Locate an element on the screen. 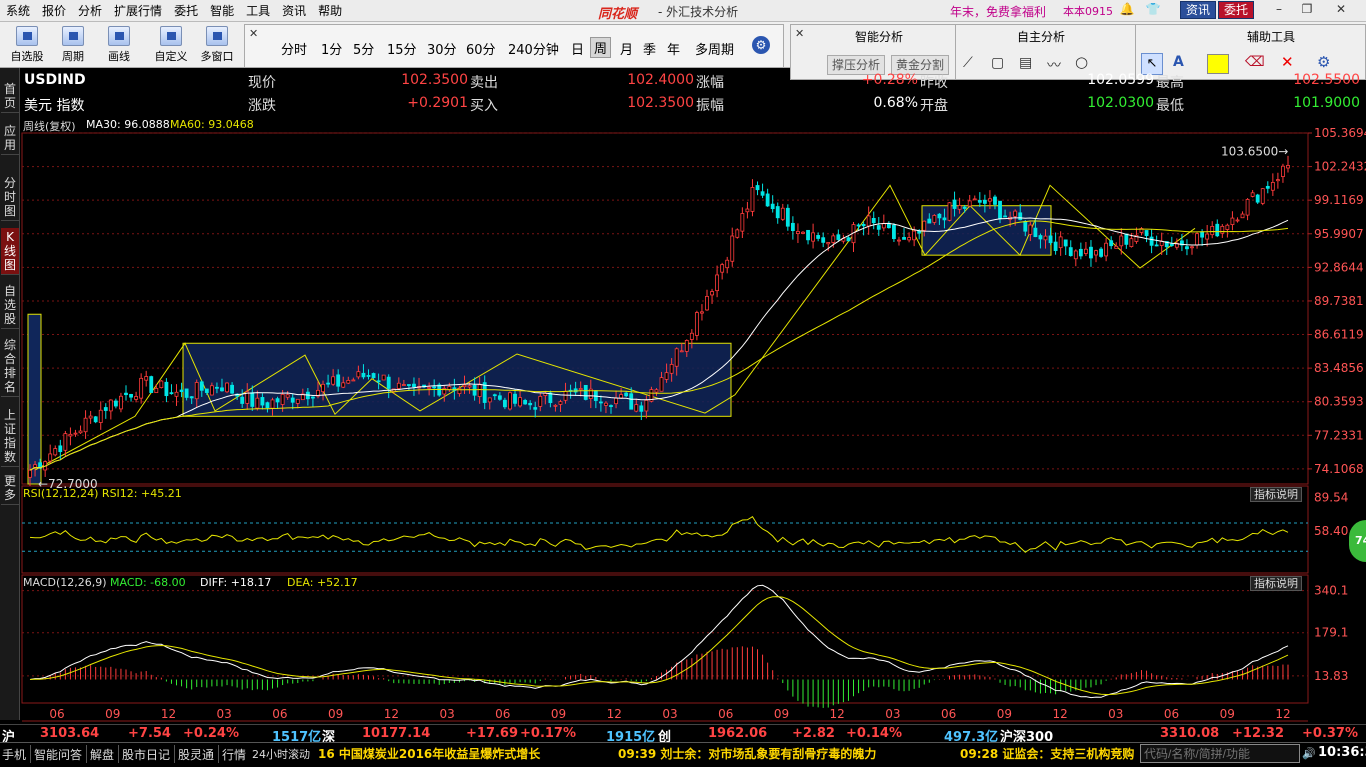 The image size is (1366, 767). panel-frame is located at coordinates (665, 529).